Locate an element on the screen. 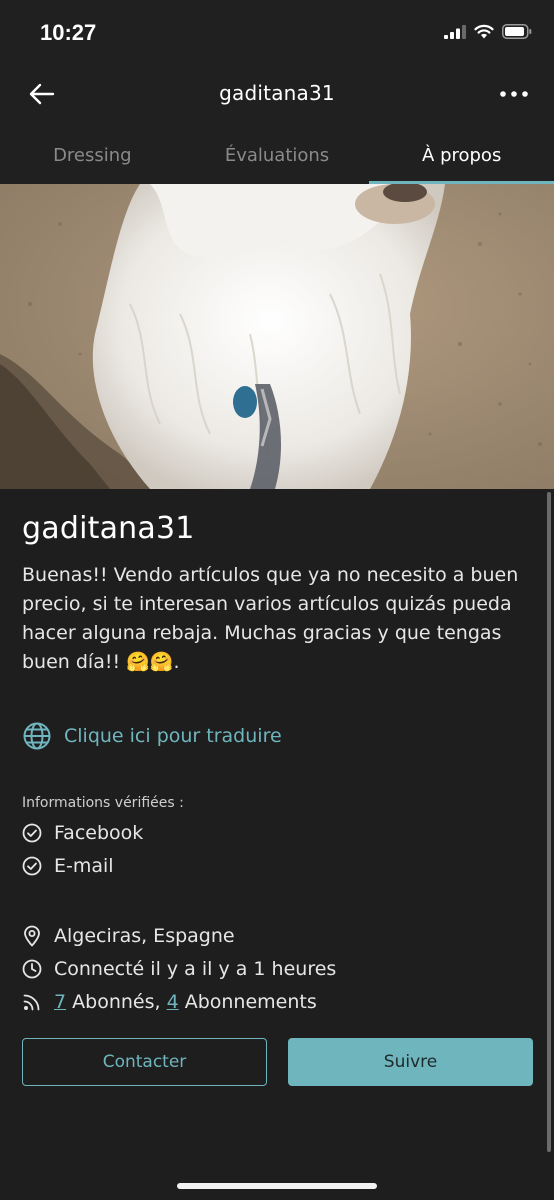  globe-icon is located at coordinates (37, 736).